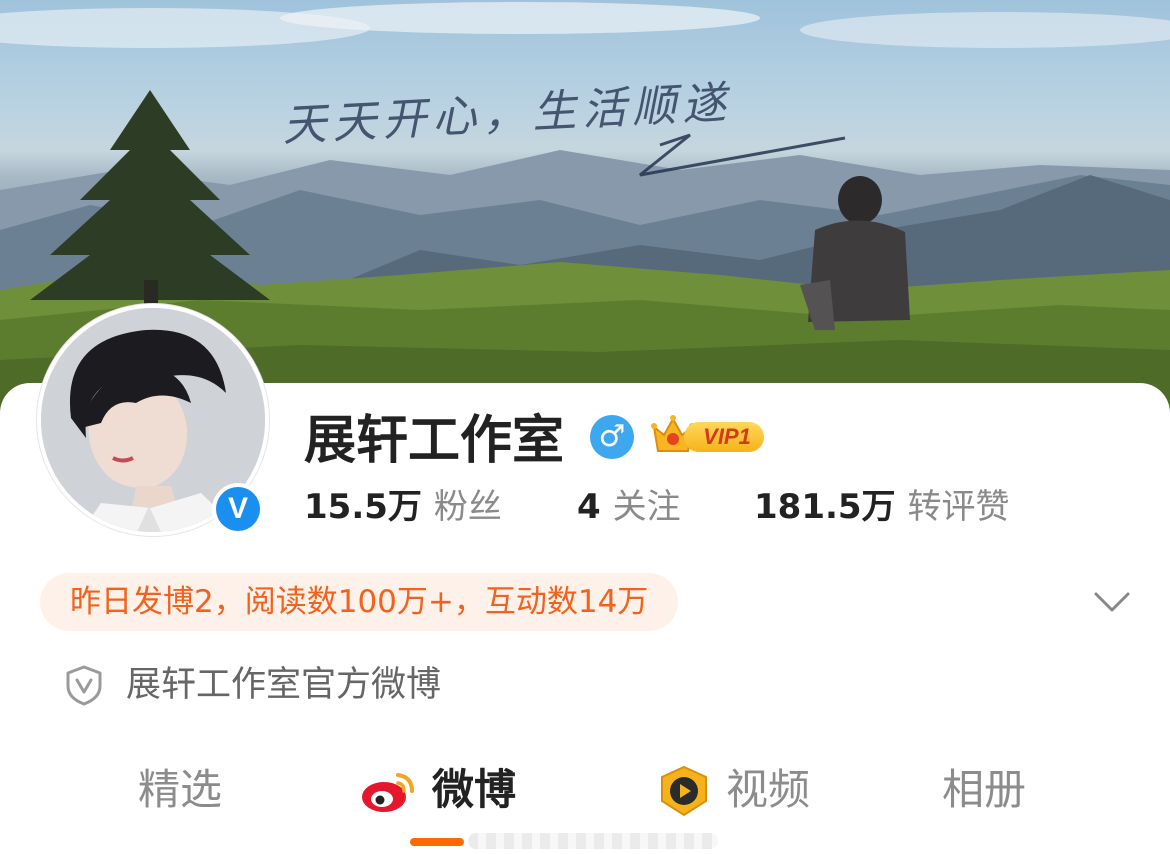  What do you see at coordinates (434, 441) in the screenshot?
I see `profile-name: 展轩工作室` at bounding box center [434, 441].